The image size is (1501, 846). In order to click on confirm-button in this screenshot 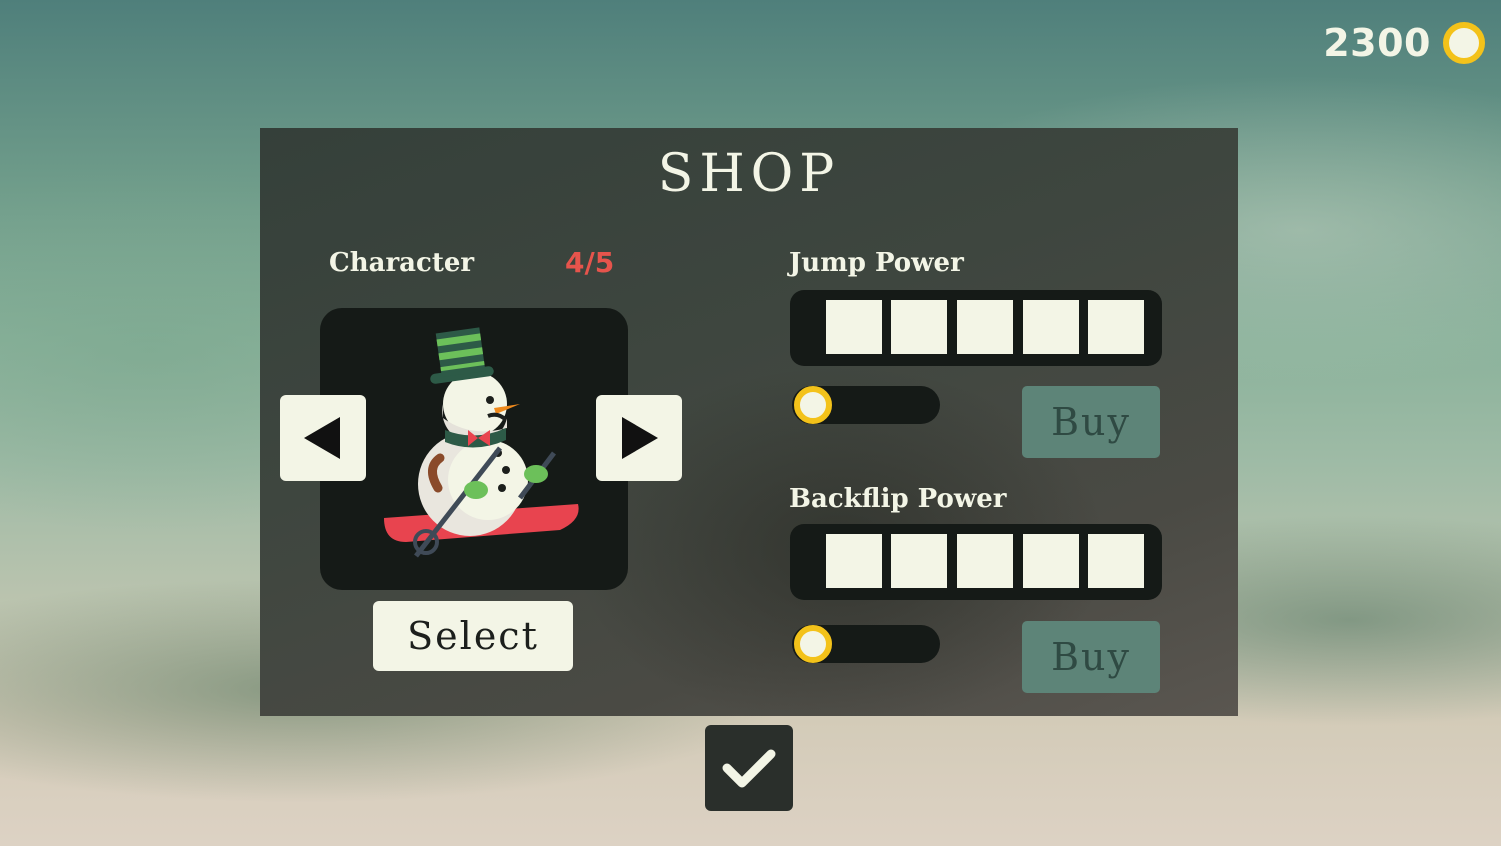, I will do `click(749, 768)`.